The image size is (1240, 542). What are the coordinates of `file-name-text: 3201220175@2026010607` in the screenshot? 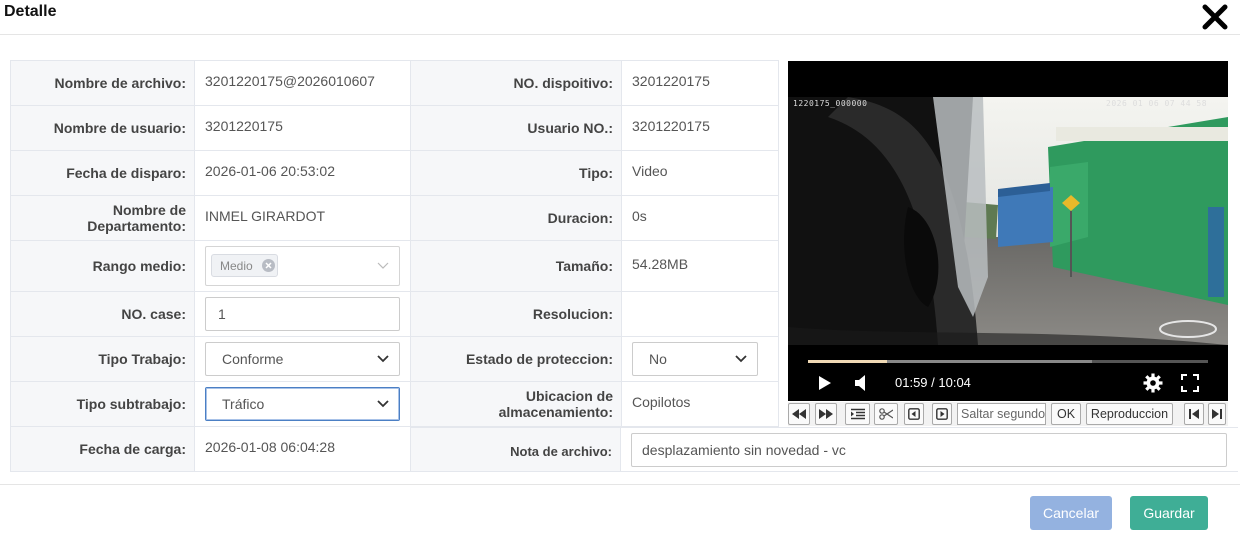 It's located at (290, 81).